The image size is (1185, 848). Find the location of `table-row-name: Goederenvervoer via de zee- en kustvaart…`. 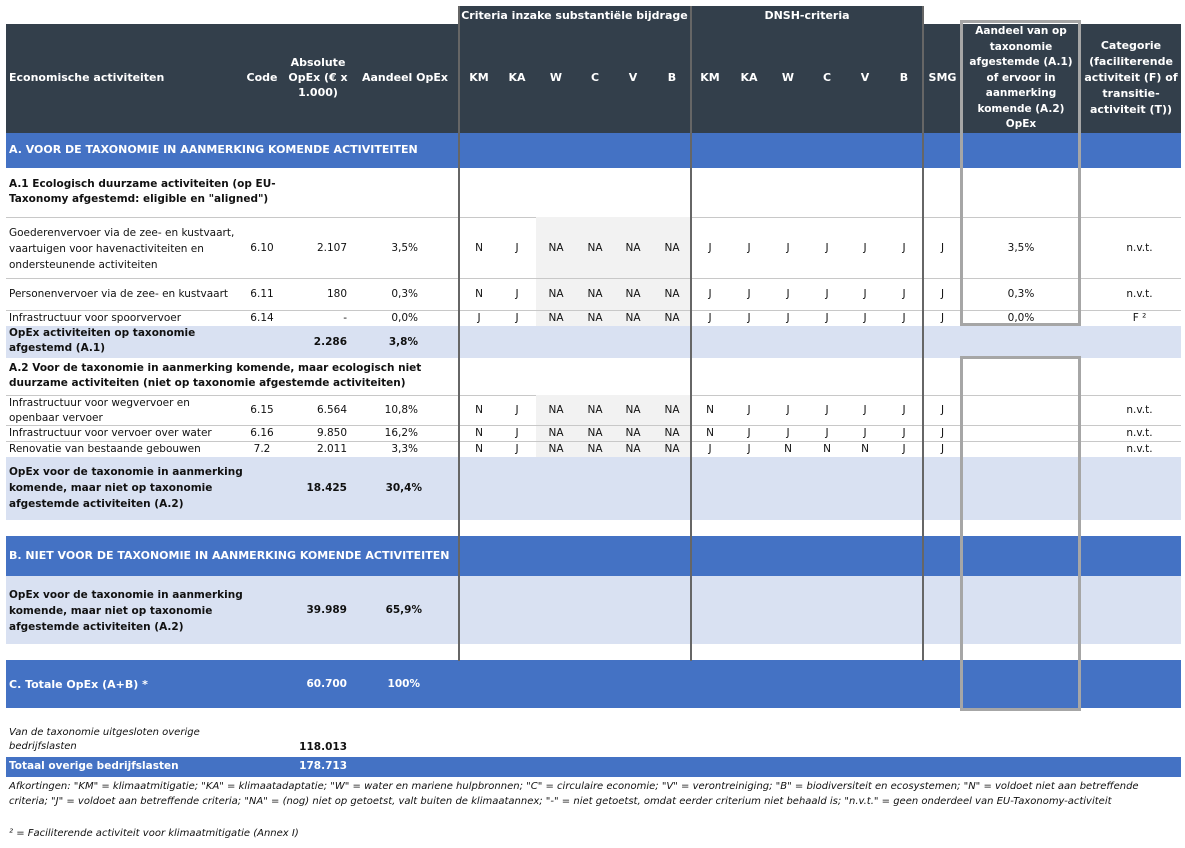

table-row-name: Goederenvervoer via de zee- en kustvaart… is located at coordinates (122, 249).